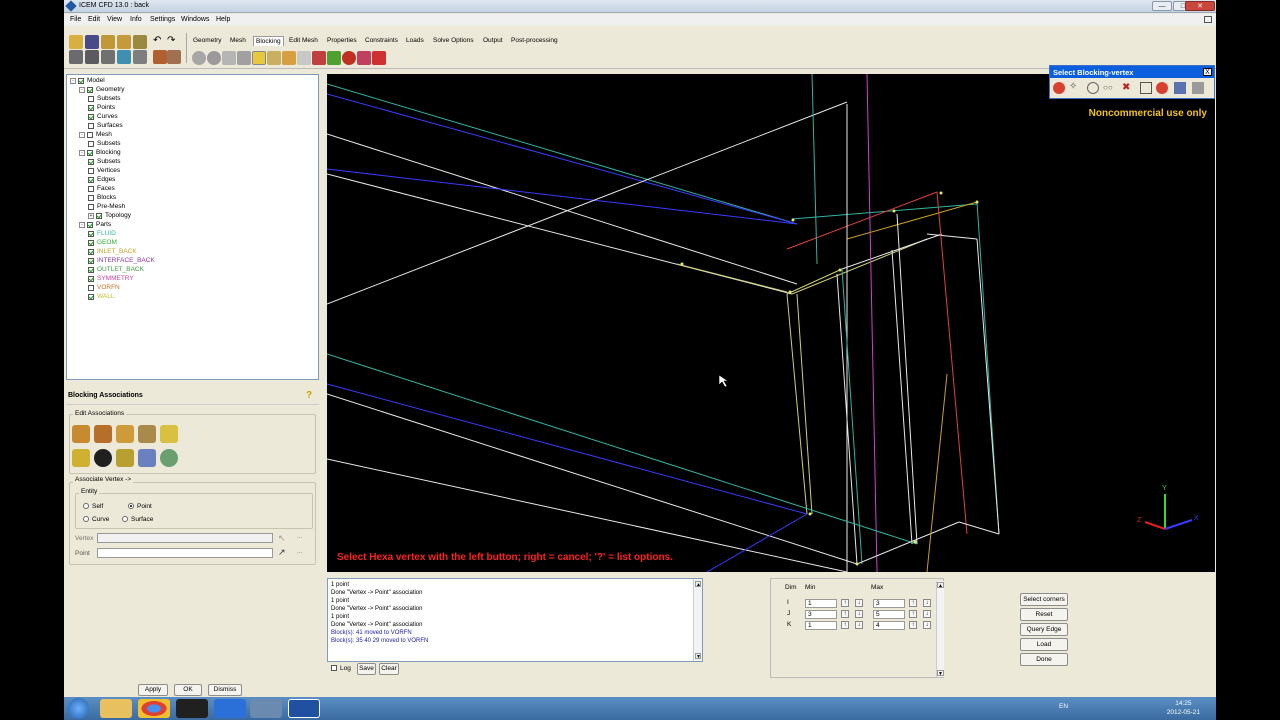 The image size is (1280, 720). What do you see at coordinates (102, 233) in the screenshot?
I see `tree-item: FLUID` at bounding box center [102, 233].